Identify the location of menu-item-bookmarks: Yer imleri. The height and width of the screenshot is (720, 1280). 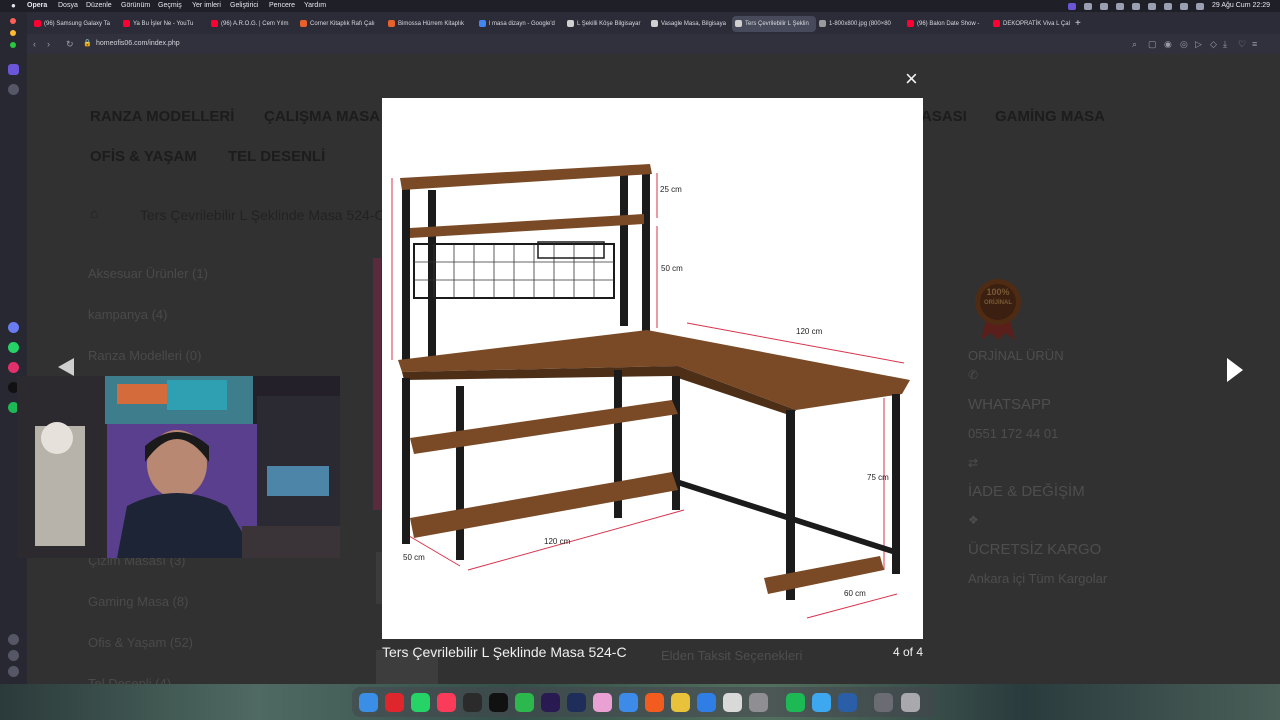
(206, 6).